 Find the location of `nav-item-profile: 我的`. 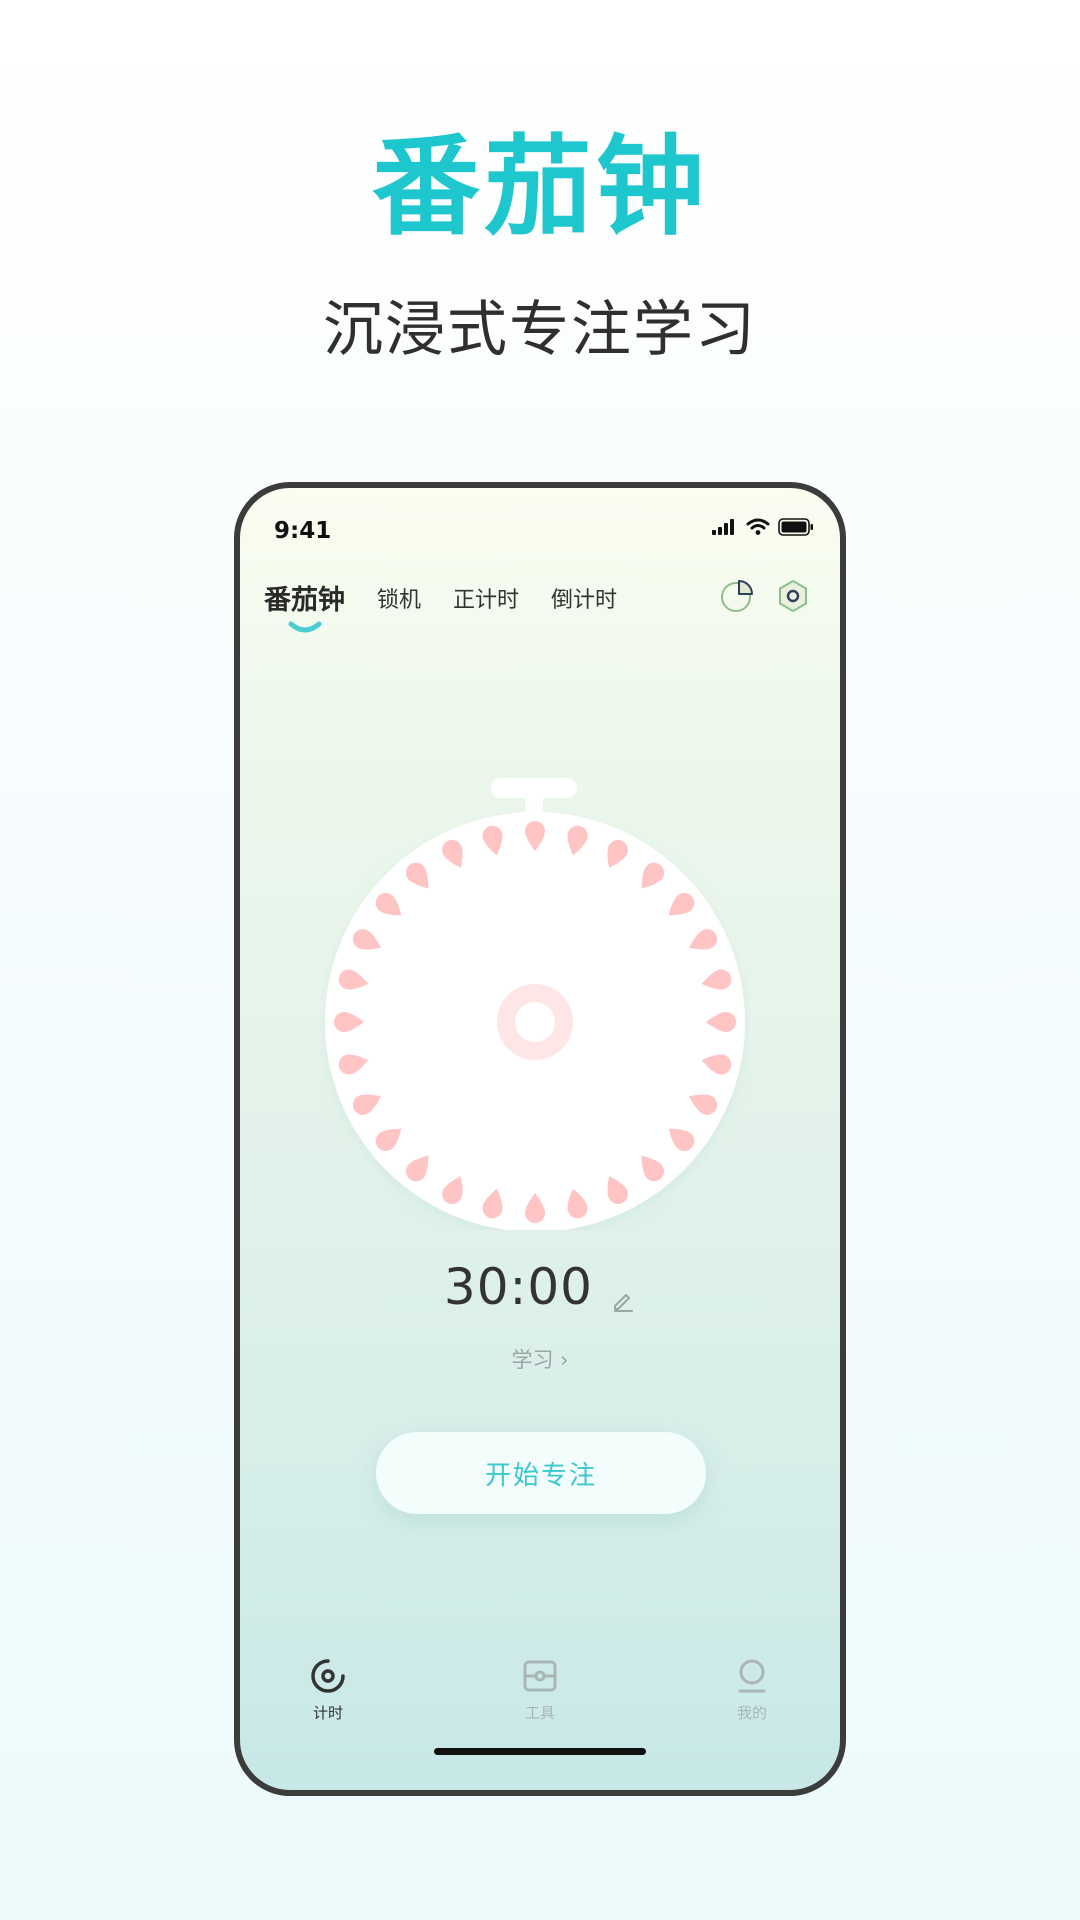

nav-item-profile: 我的 is located at coordinates (752, 1689).